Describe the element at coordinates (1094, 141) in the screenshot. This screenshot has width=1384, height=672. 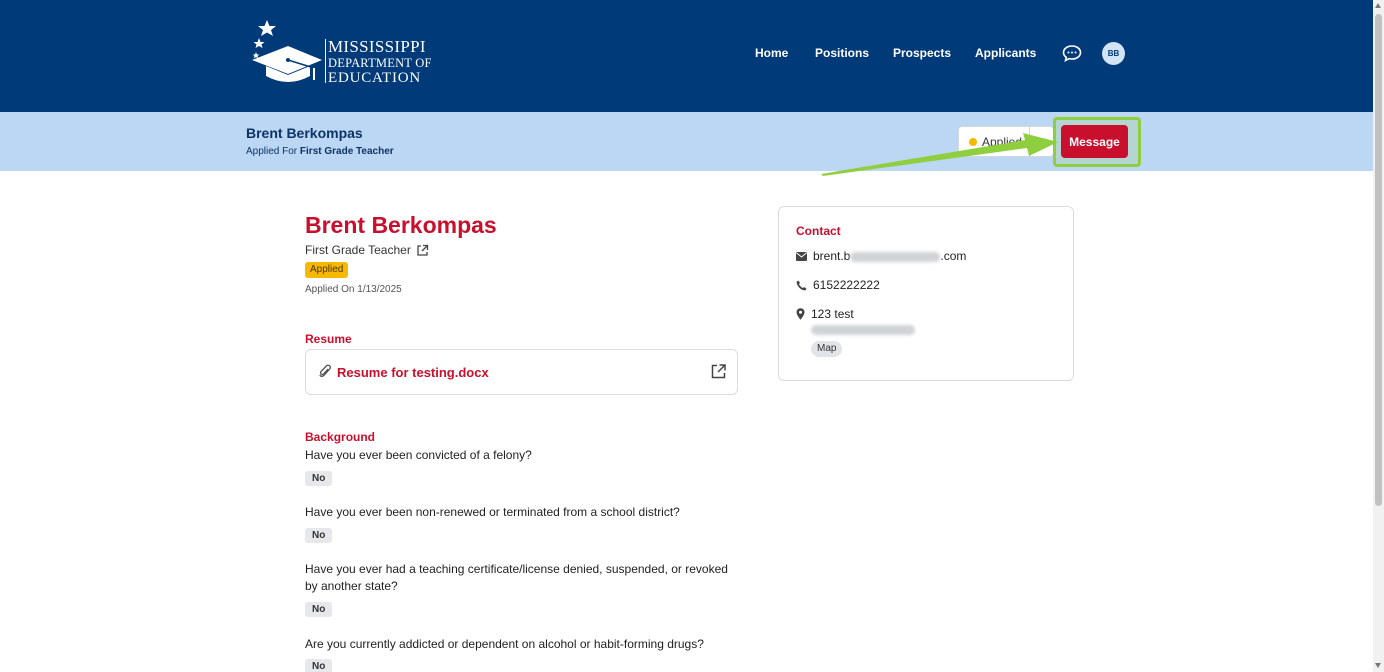
I see `message-button: Message` at that location.